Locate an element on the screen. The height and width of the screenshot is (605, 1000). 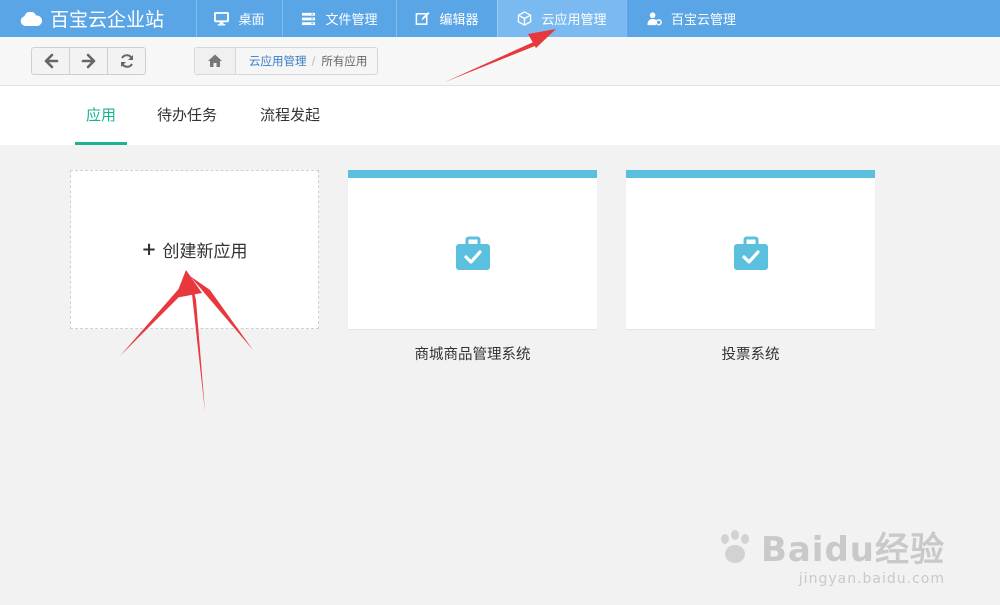
nav-editor-label: 编辑器 is located at coordinates (459, 20).